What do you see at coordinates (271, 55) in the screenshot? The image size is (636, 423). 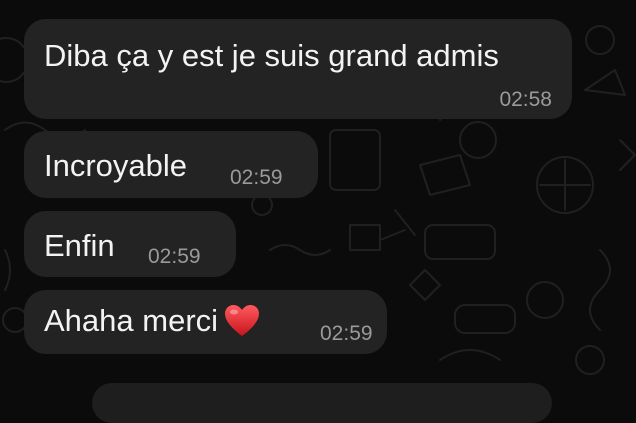 I see `message-text: Diba ça y est je suis grand admis` at bounding box center [271, 55].